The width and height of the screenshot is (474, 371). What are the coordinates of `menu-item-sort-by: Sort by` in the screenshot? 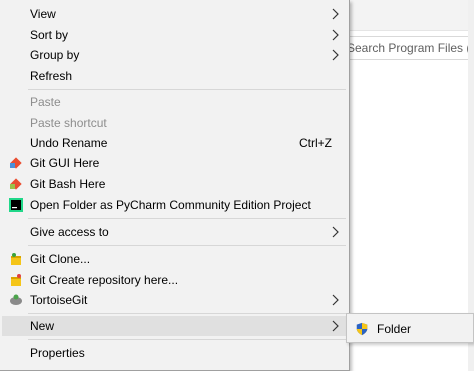 It's located at (174, 35).